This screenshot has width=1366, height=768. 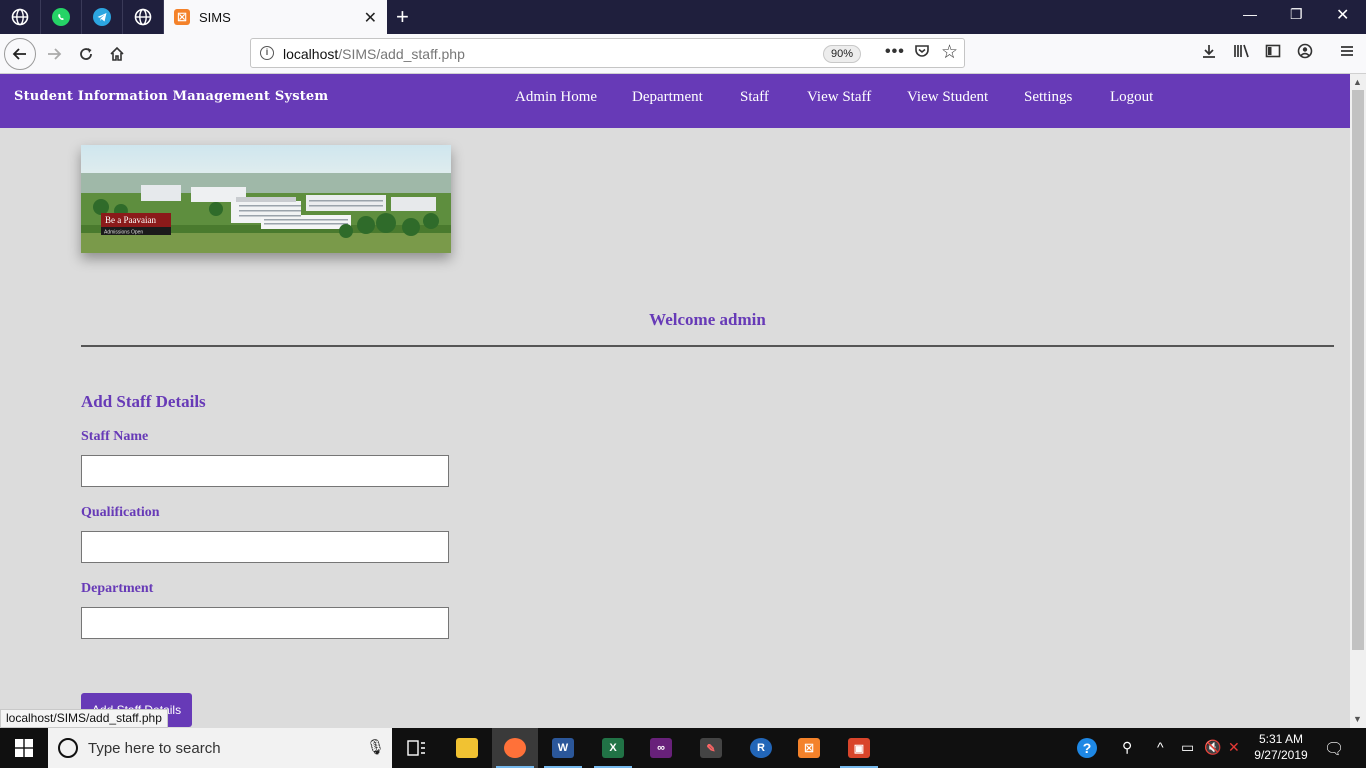 What do you see at coordinates (949, 52) in the screenshot?
I see `bookmark-star-icon: ☆` at bounding box center [949, 52].